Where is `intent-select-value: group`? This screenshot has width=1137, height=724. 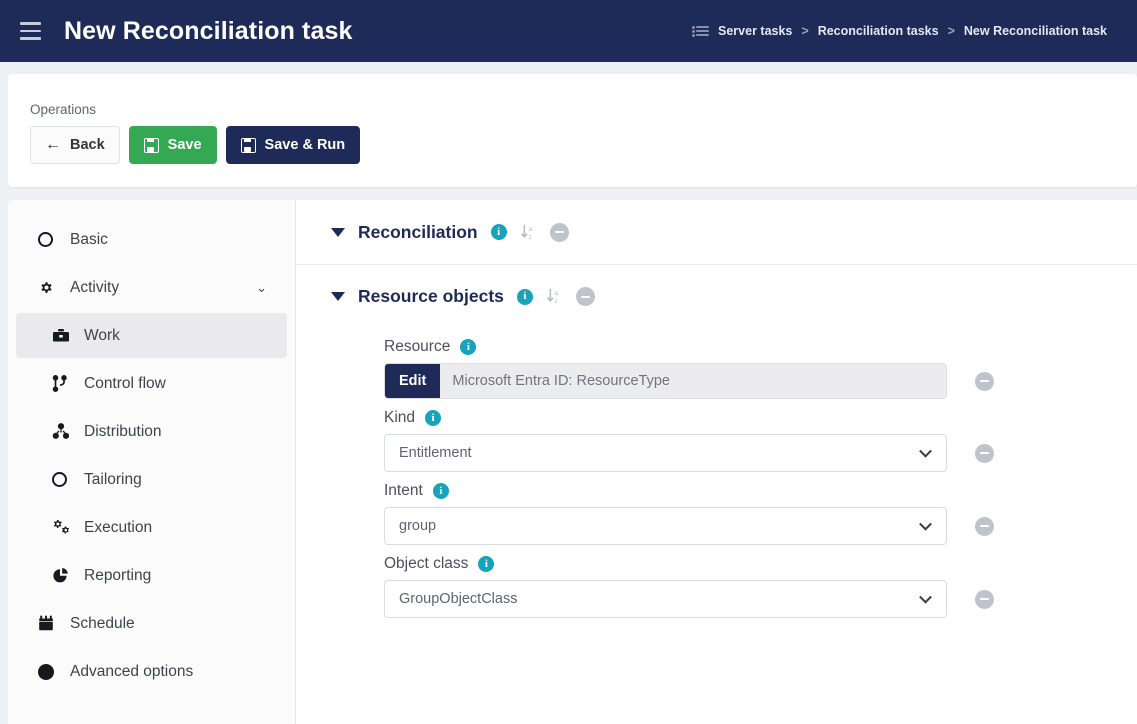
intent-select-value: group is located at coordinates (418, 526).